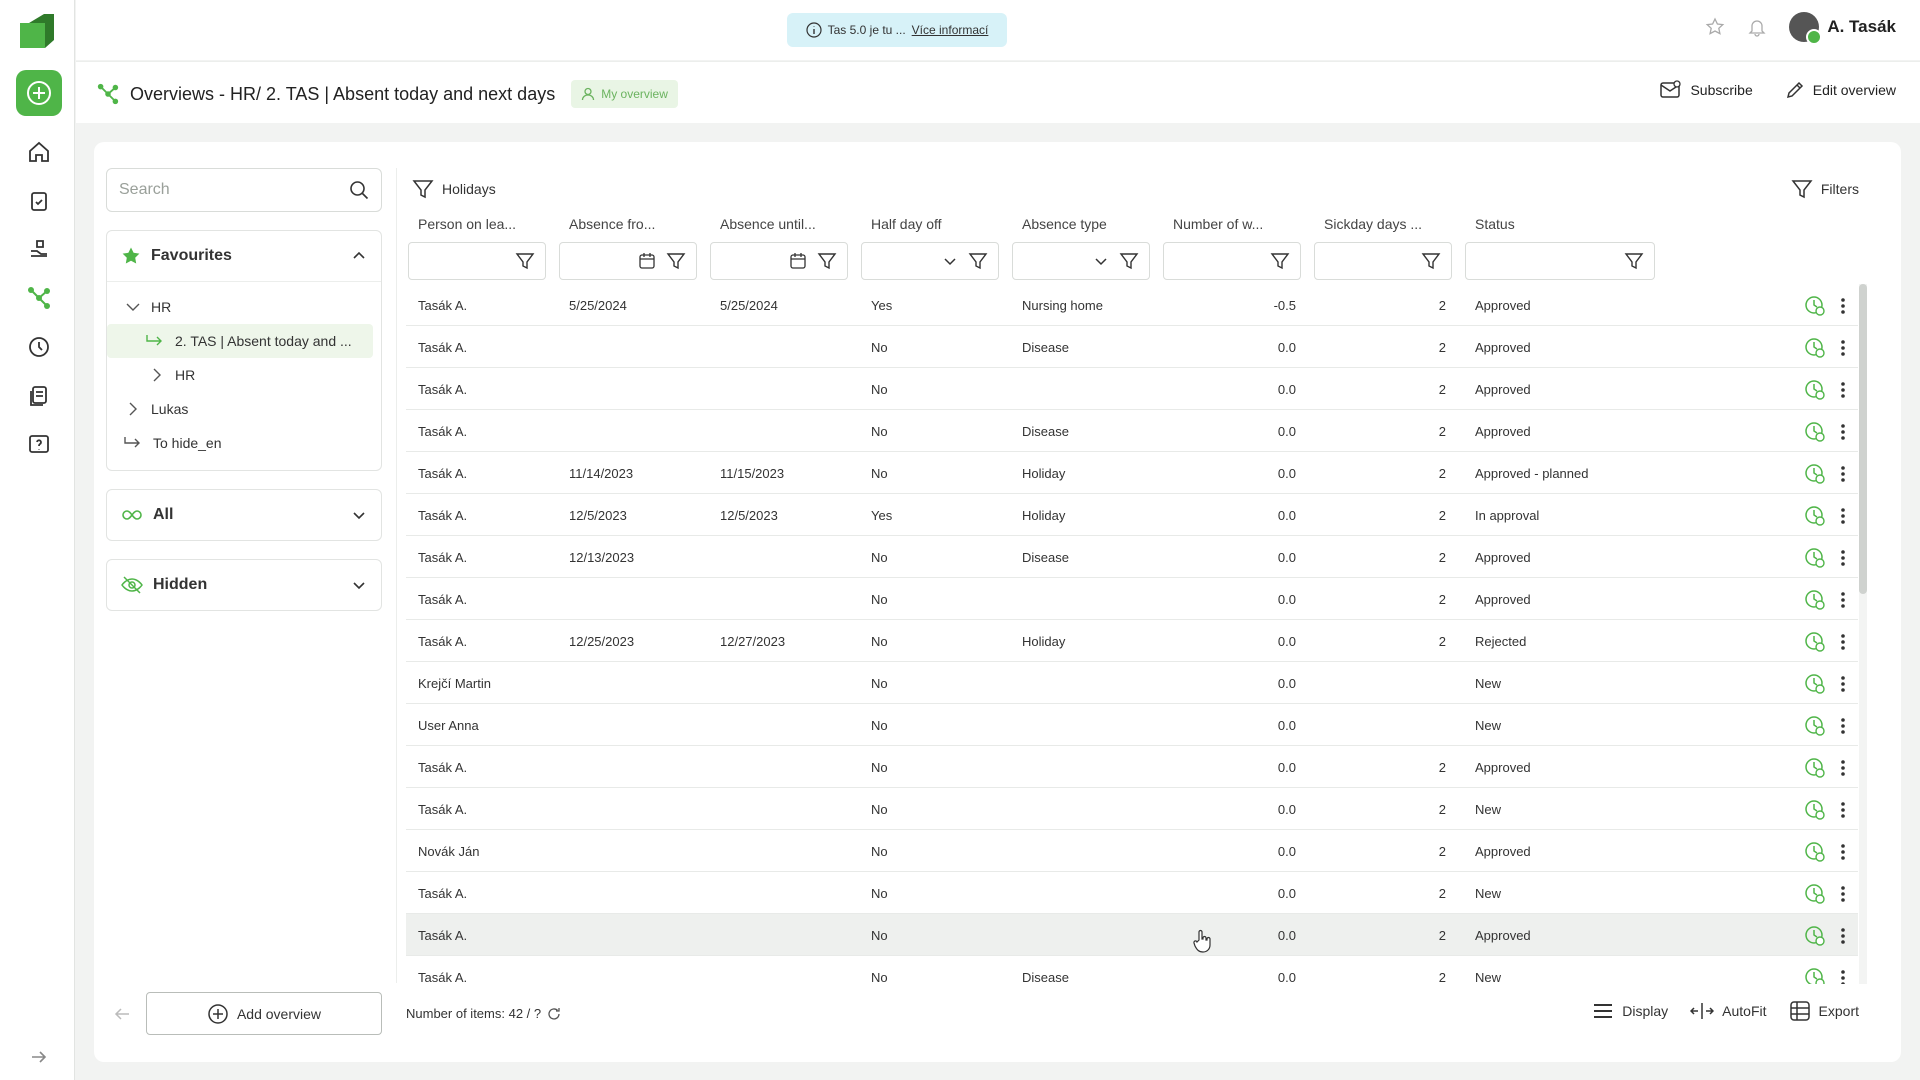 The height and width of the screenshot is (1080, 1920). What do you see at coordinates (1824, 1011) in the screenshot?
I see `export-button: Export` at bounding box center [1824, 1011].